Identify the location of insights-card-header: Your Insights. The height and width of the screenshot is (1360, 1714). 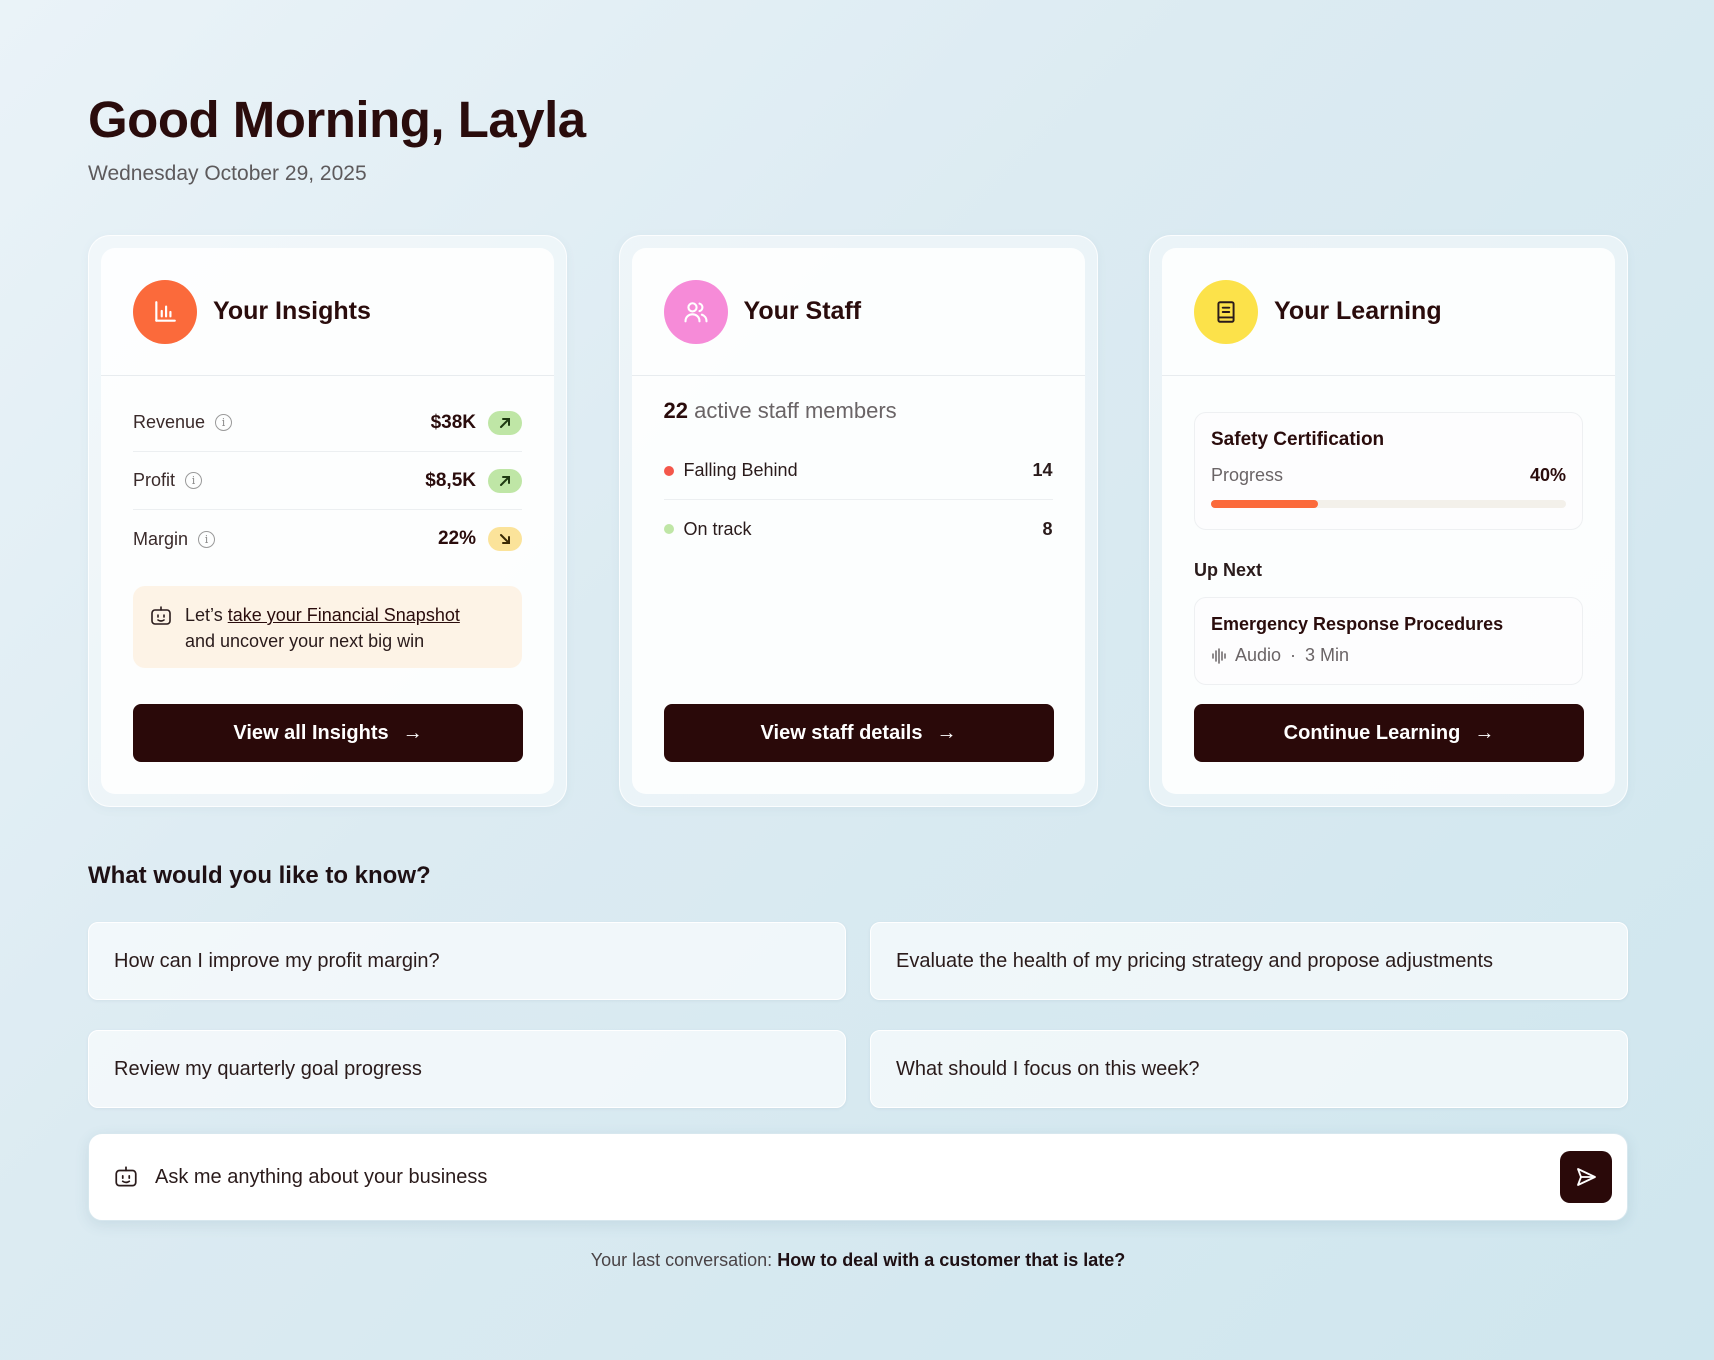
(327, 312).